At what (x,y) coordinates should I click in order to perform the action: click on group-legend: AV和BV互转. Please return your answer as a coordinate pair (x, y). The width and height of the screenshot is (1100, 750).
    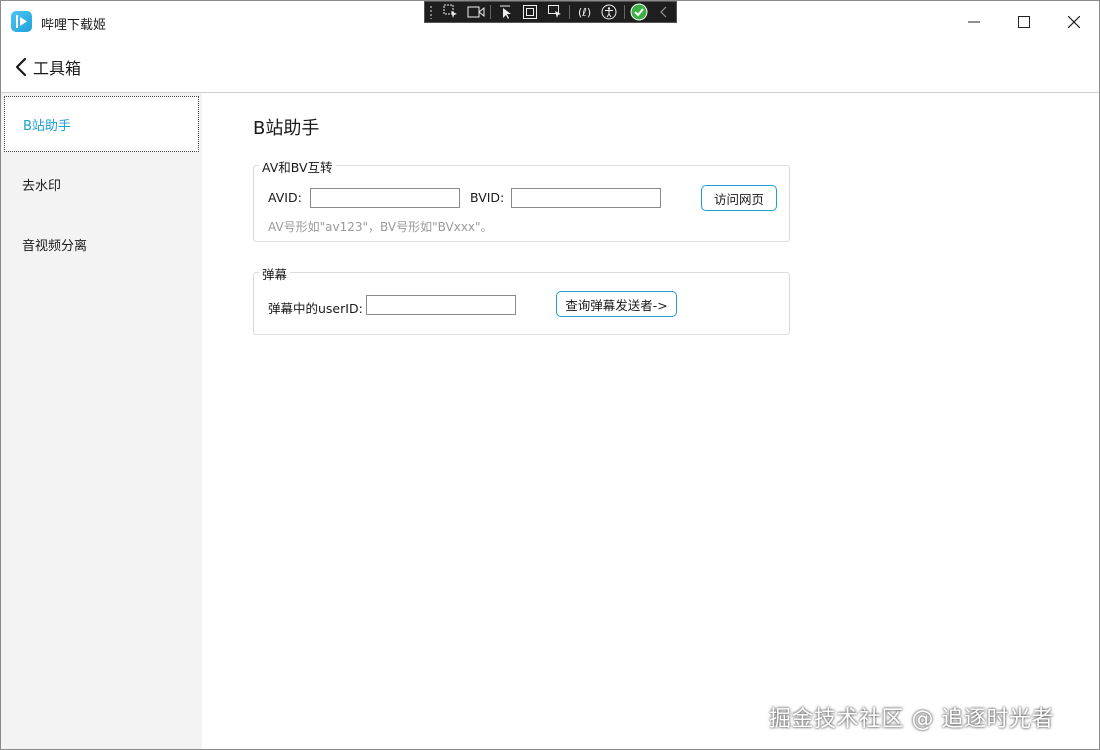
    Looking at the image, I should click on (297, 166).